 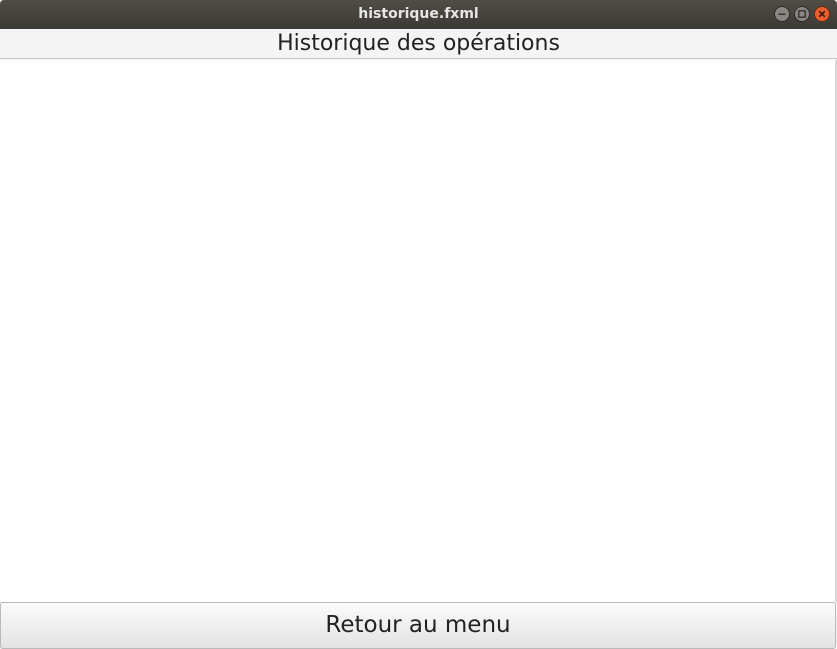 I want to click on close-button, so click(x=822, y=14).